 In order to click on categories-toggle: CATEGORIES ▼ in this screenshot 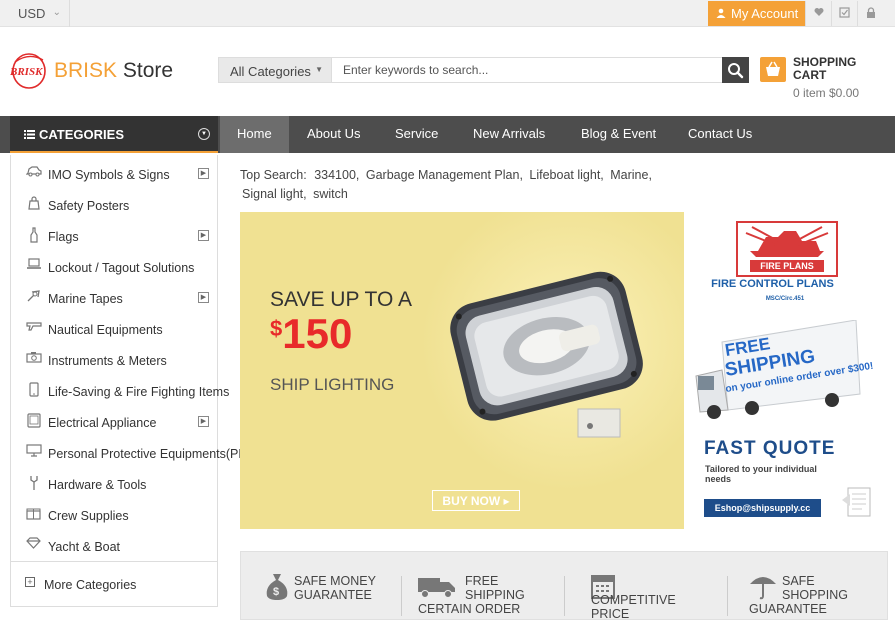, I will do `click(114, 134)`.